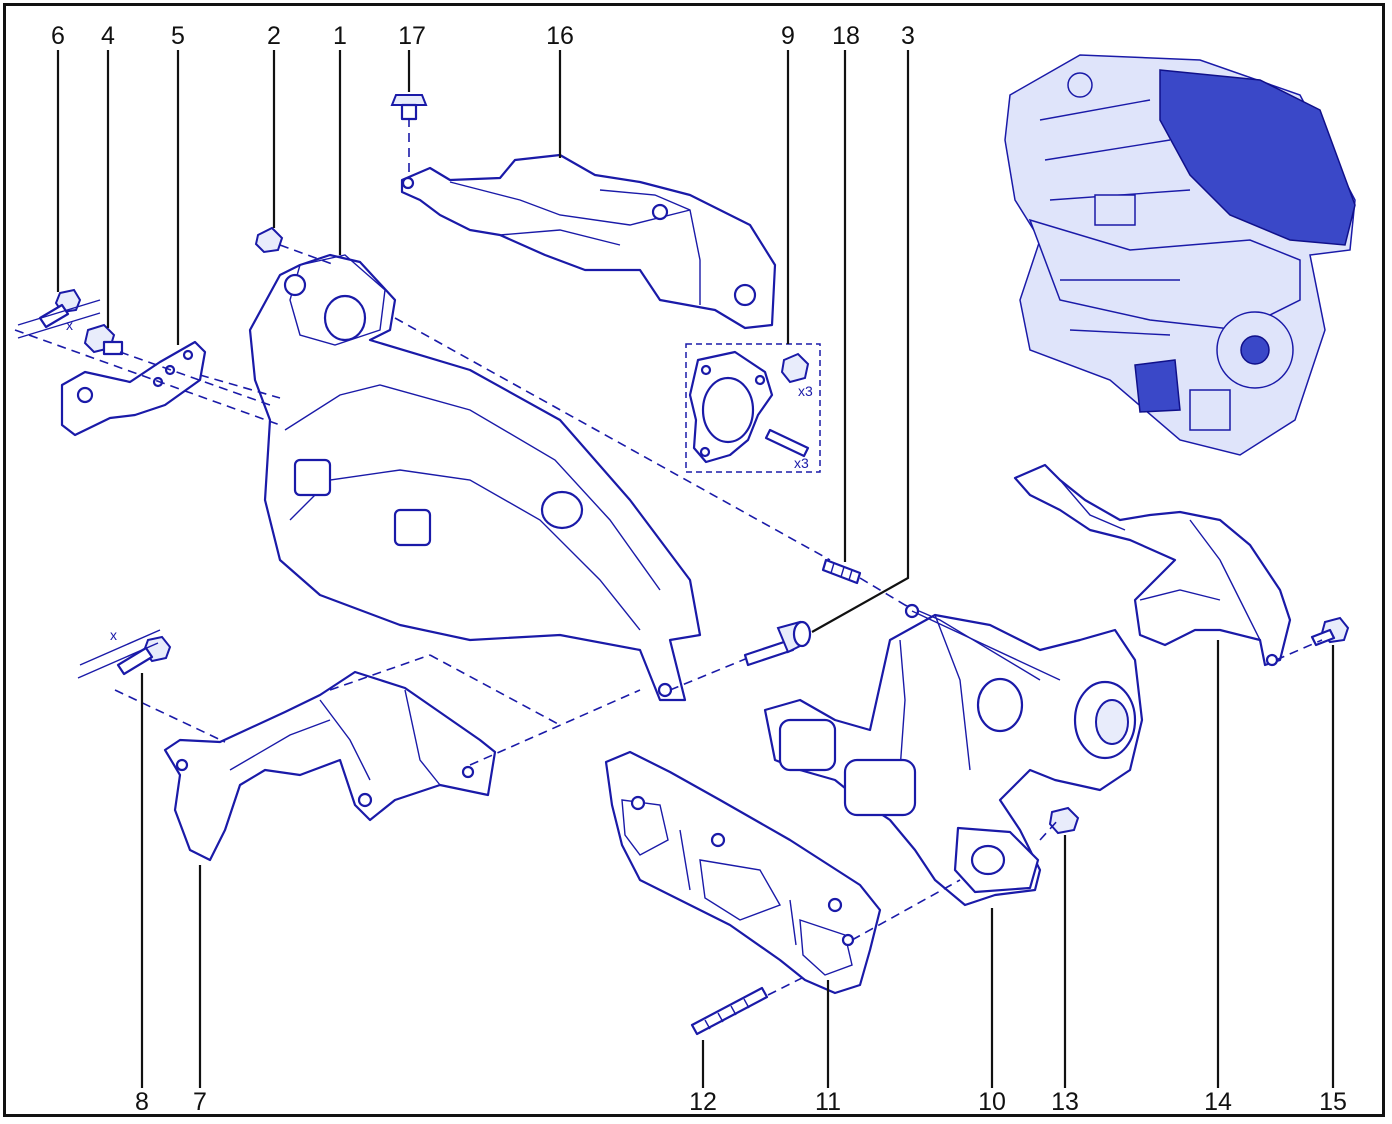 The height and width of the screenshot is (1124, 1392). What do you see at coordinates (753, 408) in the screenshot?
I see `gasket-kit-9: x3 x3` at bounding box center [753, 408].